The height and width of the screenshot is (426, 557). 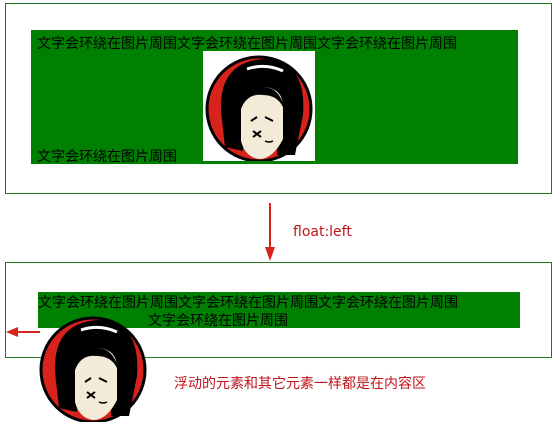 I want to click on inline-avatar-image, so click(x=259, y=107).